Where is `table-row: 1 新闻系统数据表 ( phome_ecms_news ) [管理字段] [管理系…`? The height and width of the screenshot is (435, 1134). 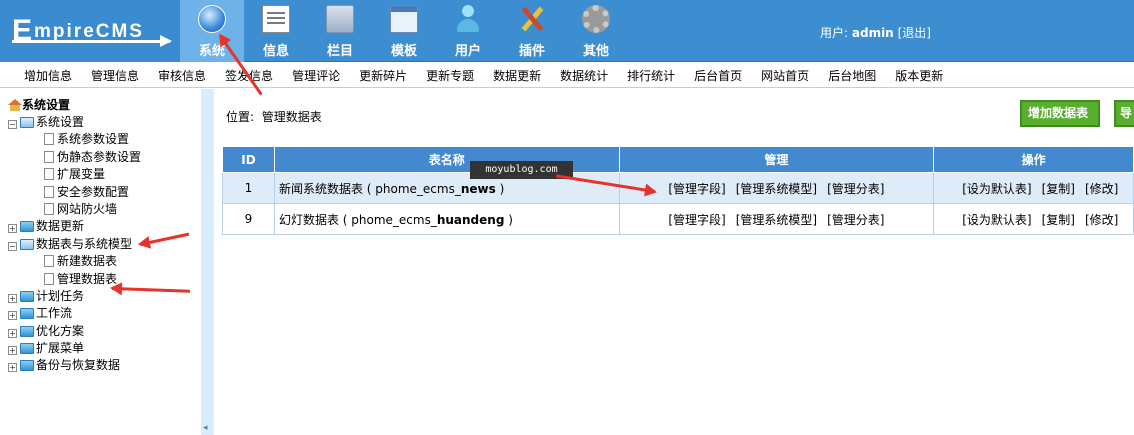
table-row: 1 新闻系统数据表 ( phome_ecms_news ) [管理字段] [管理系… is located at coordinates (678, 188).